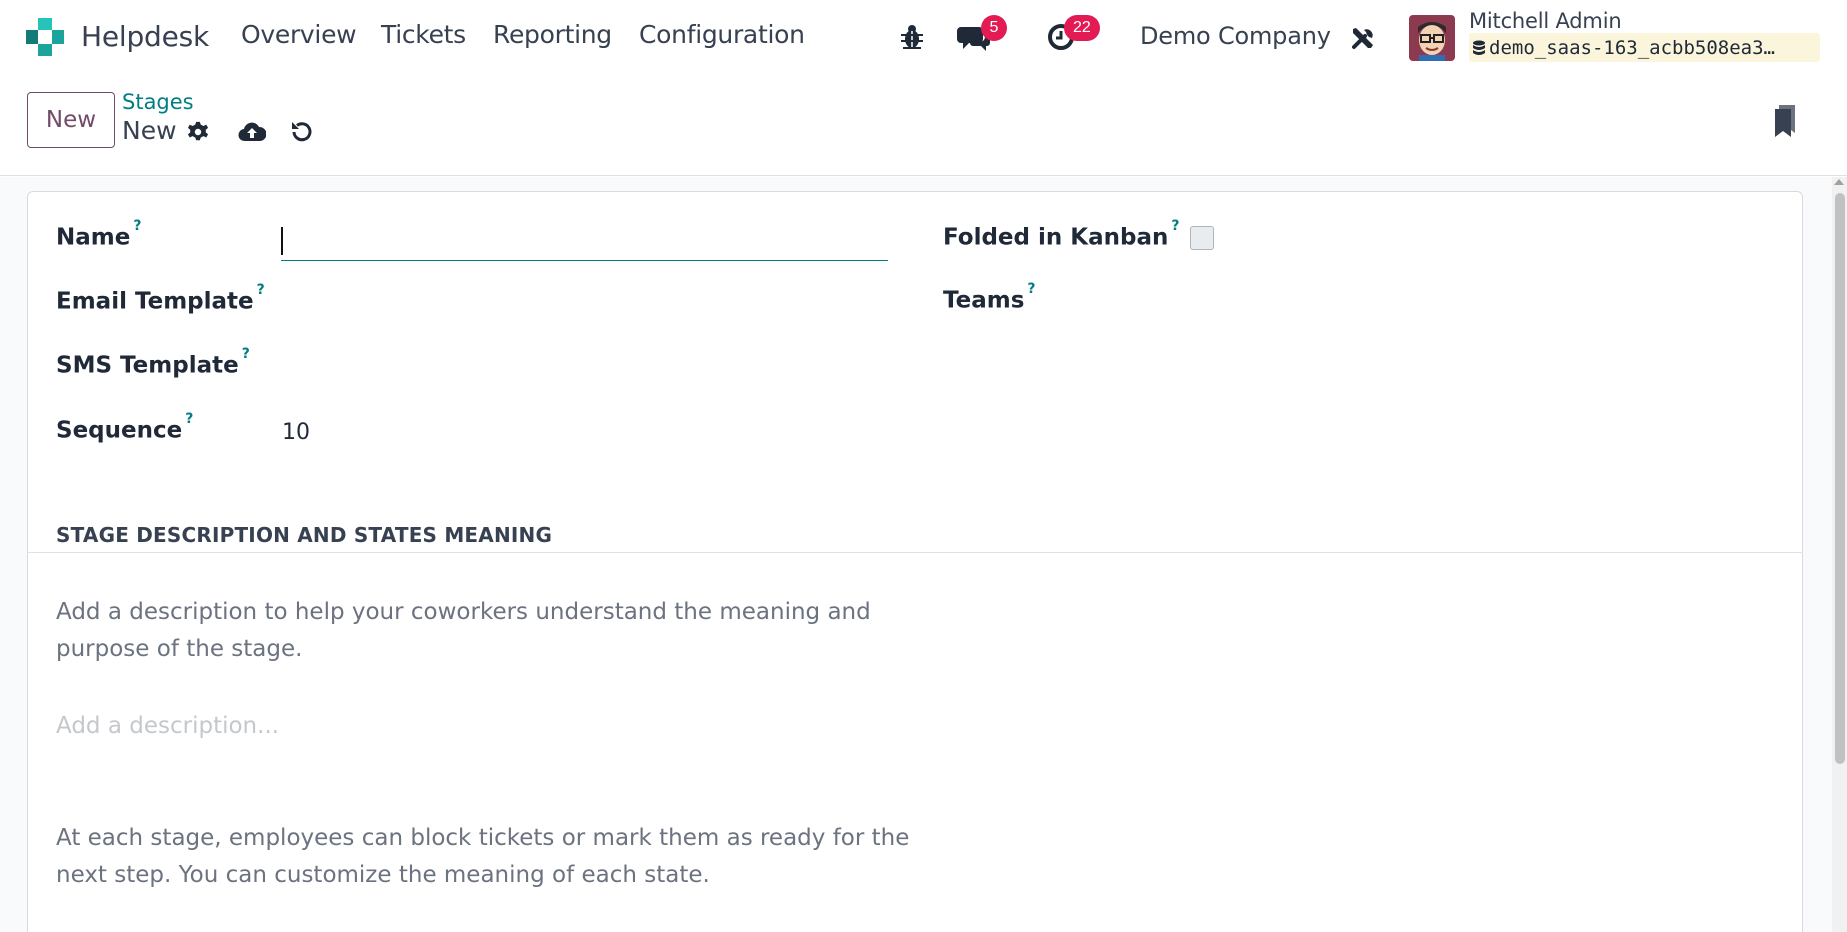  Describe the element at coordinates (923, 126) in the screenshot. I see `control-panel: New Stages New` at that location.